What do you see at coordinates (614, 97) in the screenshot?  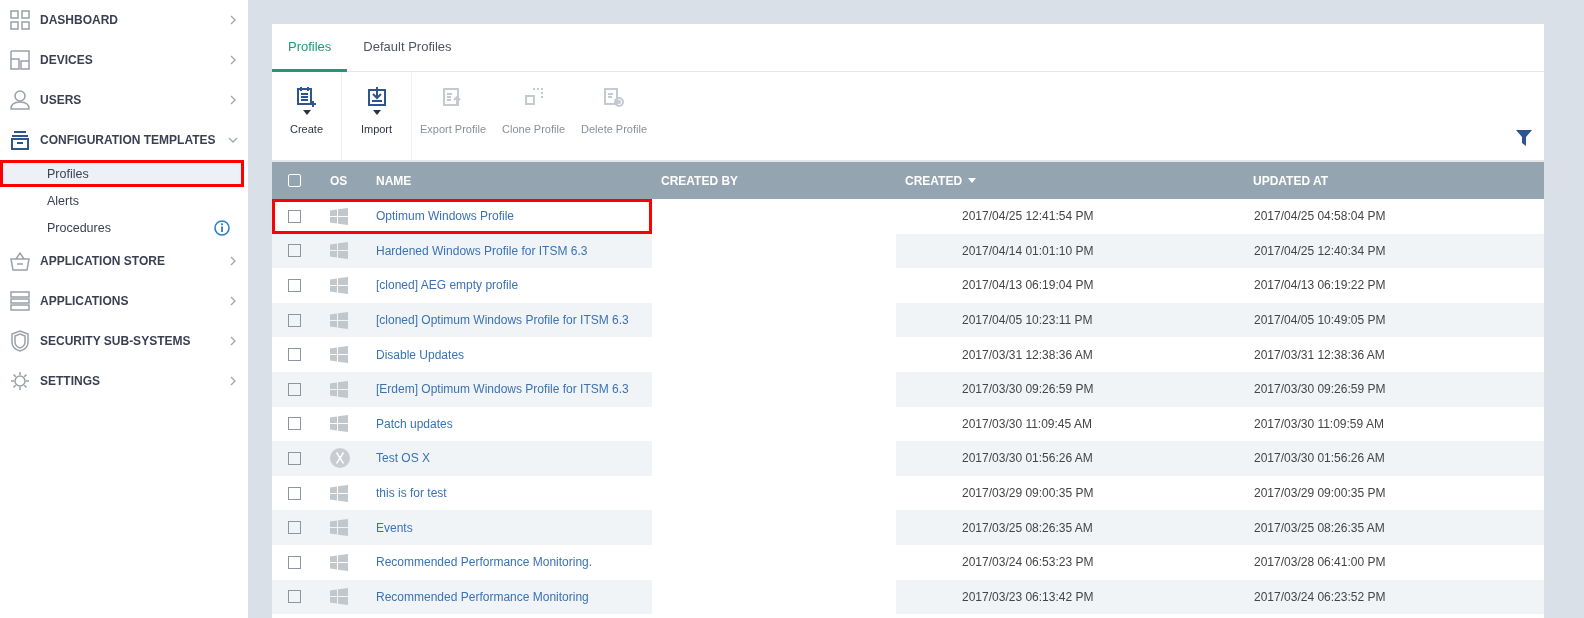 I see `clipboard-delete-icon` at bounding box center [614, 97].